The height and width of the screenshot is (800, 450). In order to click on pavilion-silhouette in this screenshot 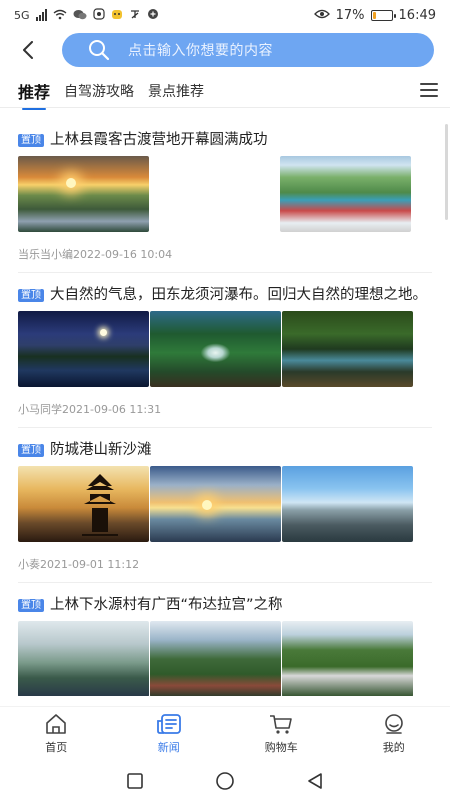, I will do `click(100, 505)`.